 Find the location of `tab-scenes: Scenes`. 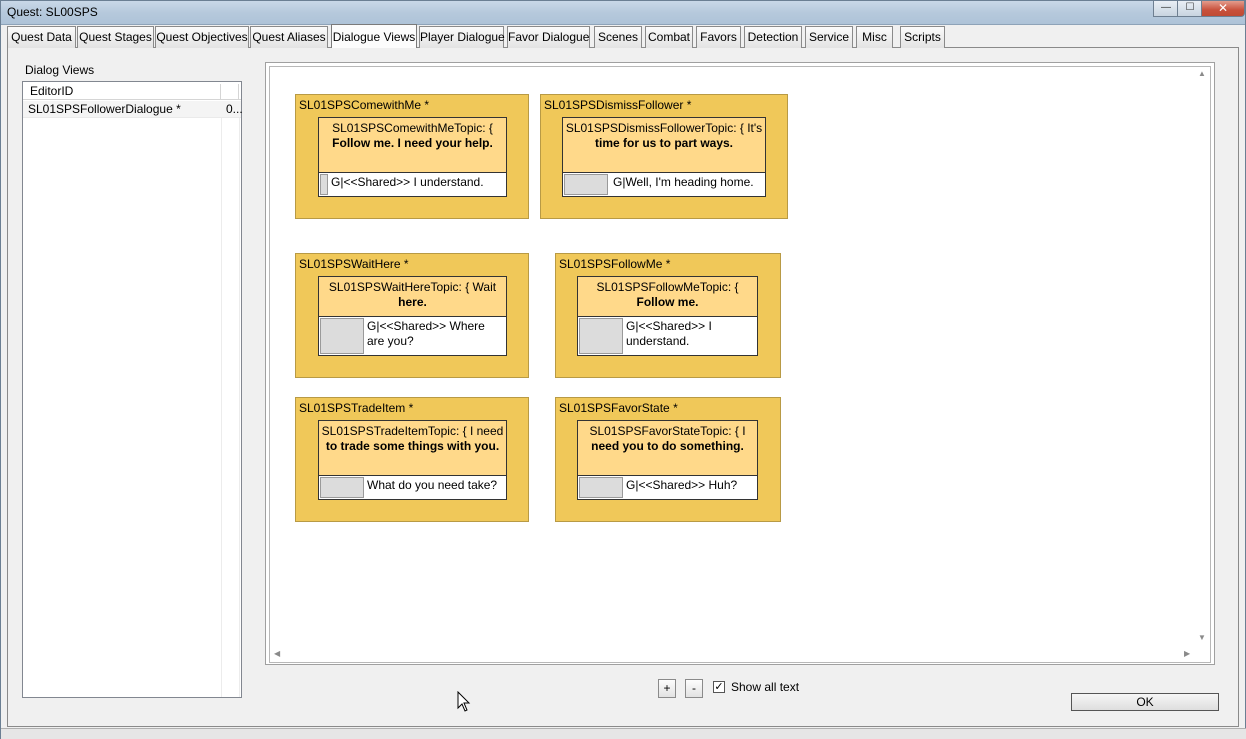

tab-scenes: Scenes is located at coordinates (618, 37).